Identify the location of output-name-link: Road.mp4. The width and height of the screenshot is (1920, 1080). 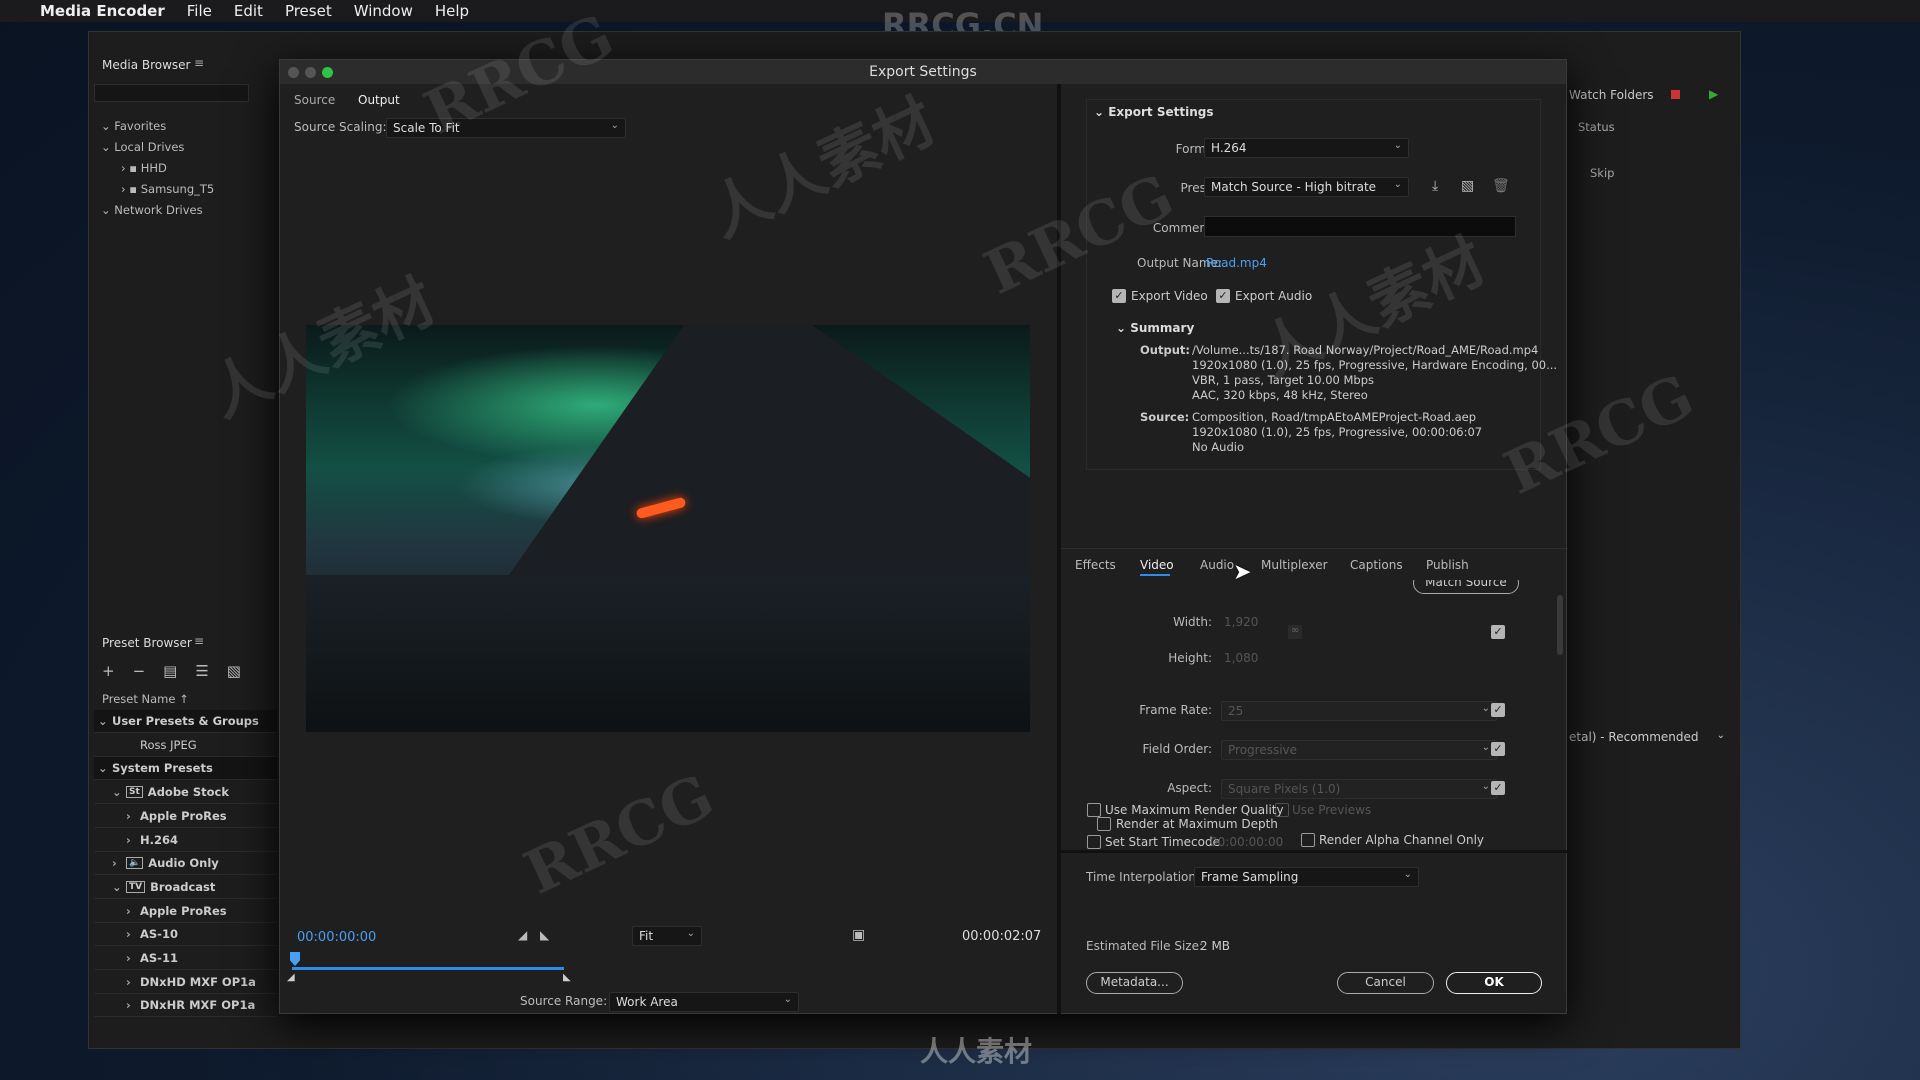
(1236, 263).